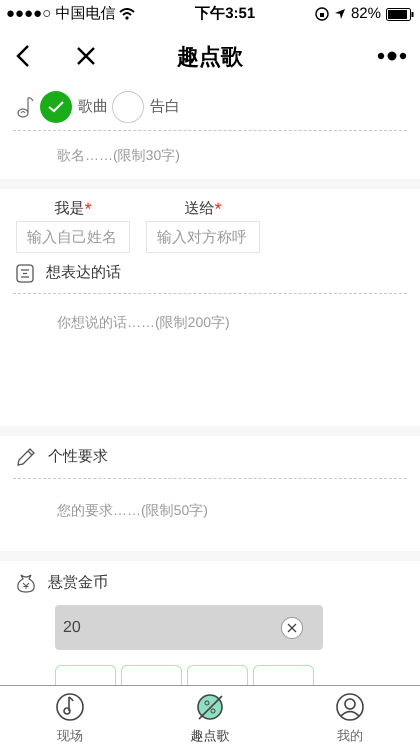 The image size is (420, 746). I want to click on rotation-lock-icon, so click(321, 14).